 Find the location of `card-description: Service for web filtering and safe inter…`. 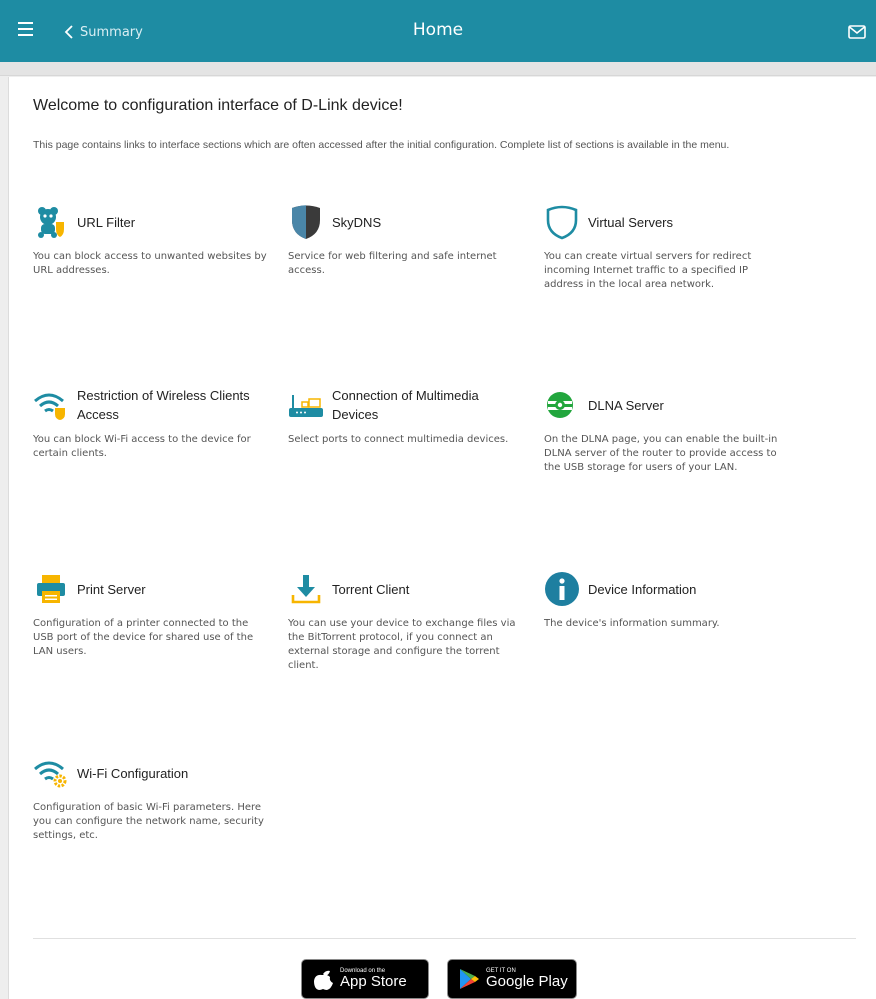

card-description: Service for web filtering and safe inter… is located at coordinates (392, 263).